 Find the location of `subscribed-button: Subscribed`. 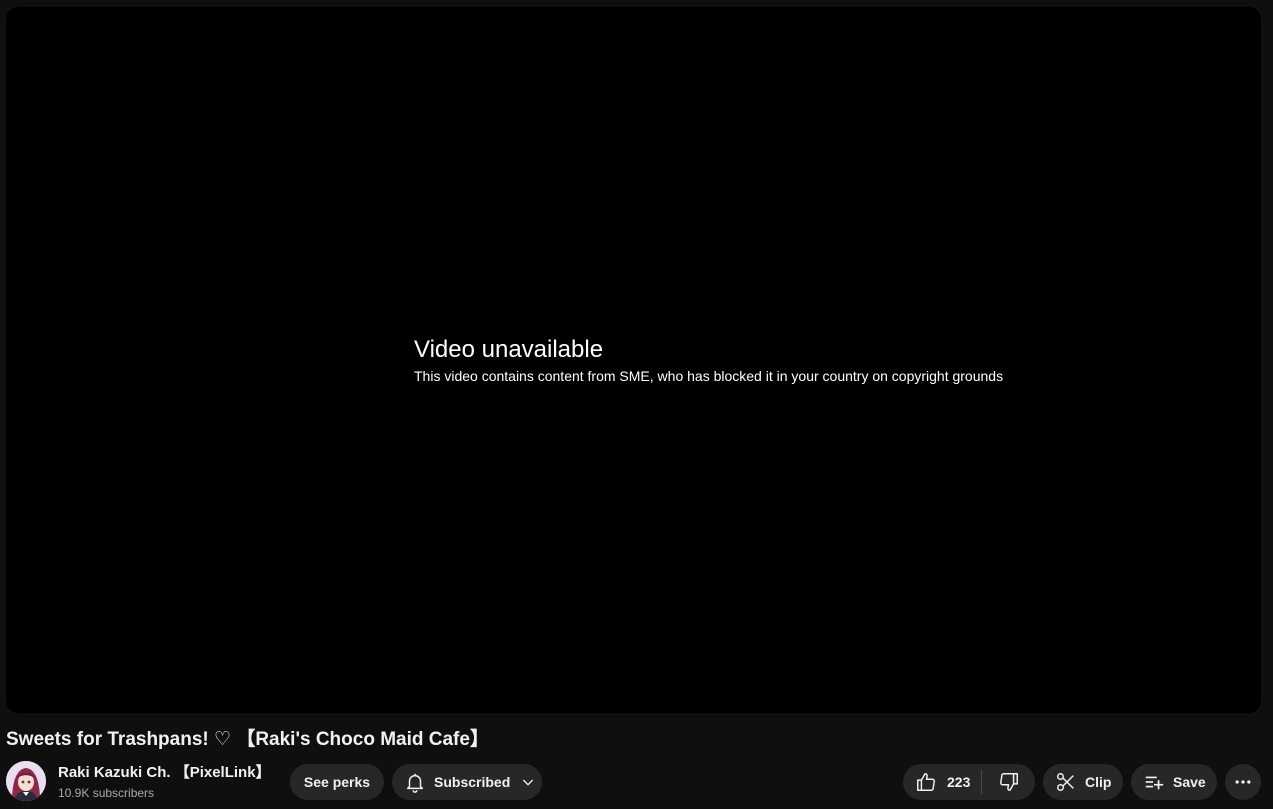

subscribed-button: Subscribed is located at coordinates (467, 782).